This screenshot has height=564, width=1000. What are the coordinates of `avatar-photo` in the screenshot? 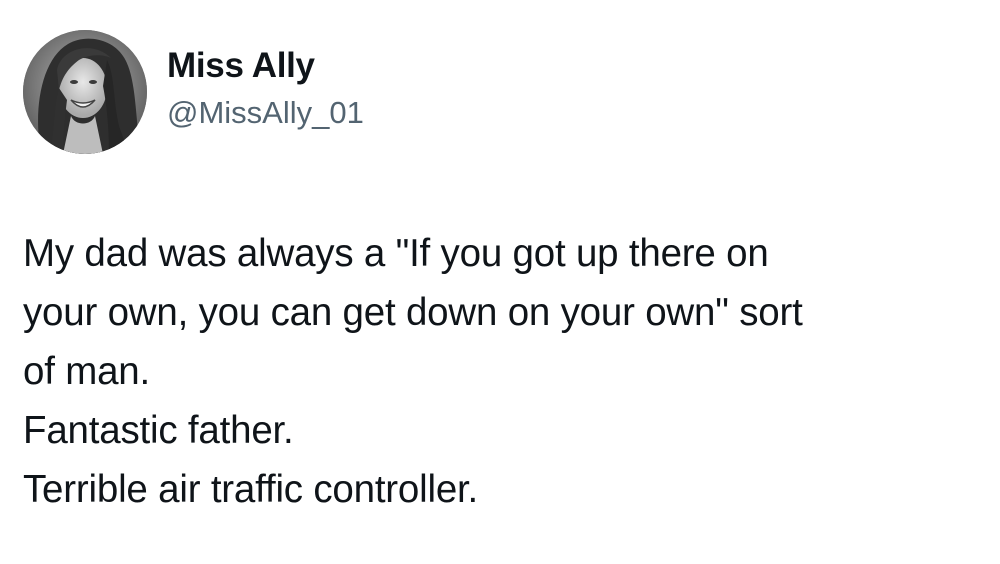 It's located at (85, 92).